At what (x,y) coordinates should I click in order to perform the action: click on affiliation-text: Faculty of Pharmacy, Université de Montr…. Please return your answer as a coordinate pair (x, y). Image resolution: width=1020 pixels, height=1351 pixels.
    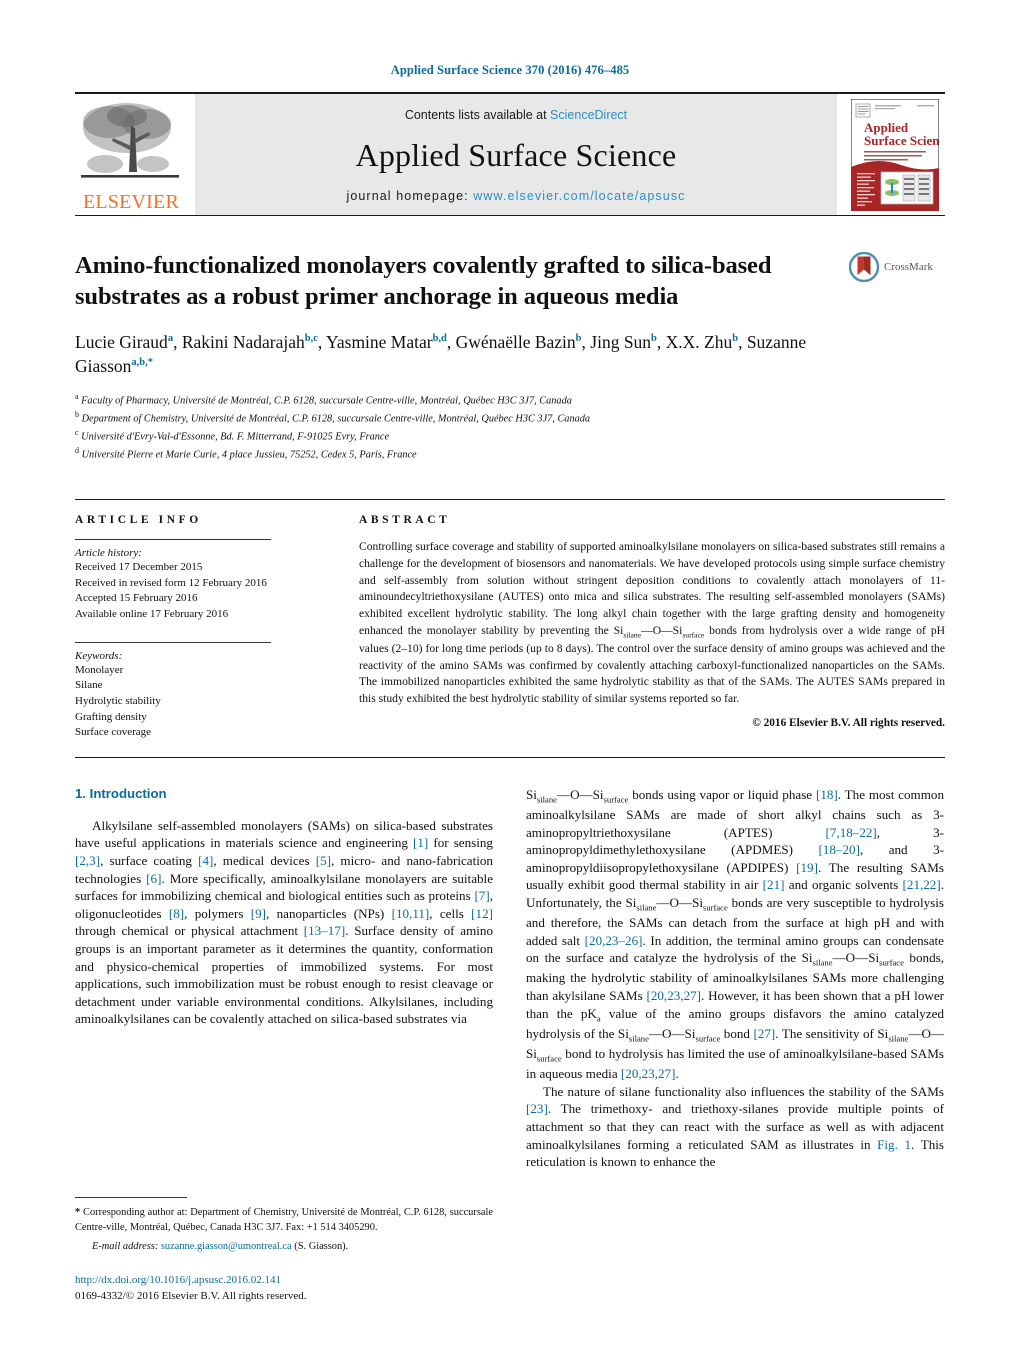
    Looking at the image, I should click on (326, 401).